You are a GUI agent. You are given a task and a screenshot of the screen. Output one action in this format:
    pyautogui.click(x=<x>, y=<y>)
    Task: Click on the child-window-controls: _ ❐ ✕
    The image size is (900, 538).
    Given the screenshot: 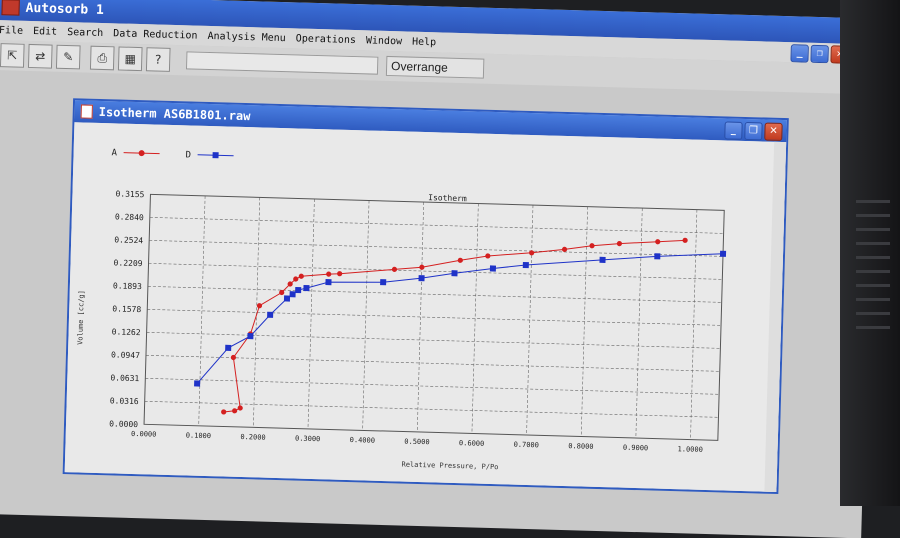 What is the action you would take?
    pyautogui.click(x=753, y=131)
    